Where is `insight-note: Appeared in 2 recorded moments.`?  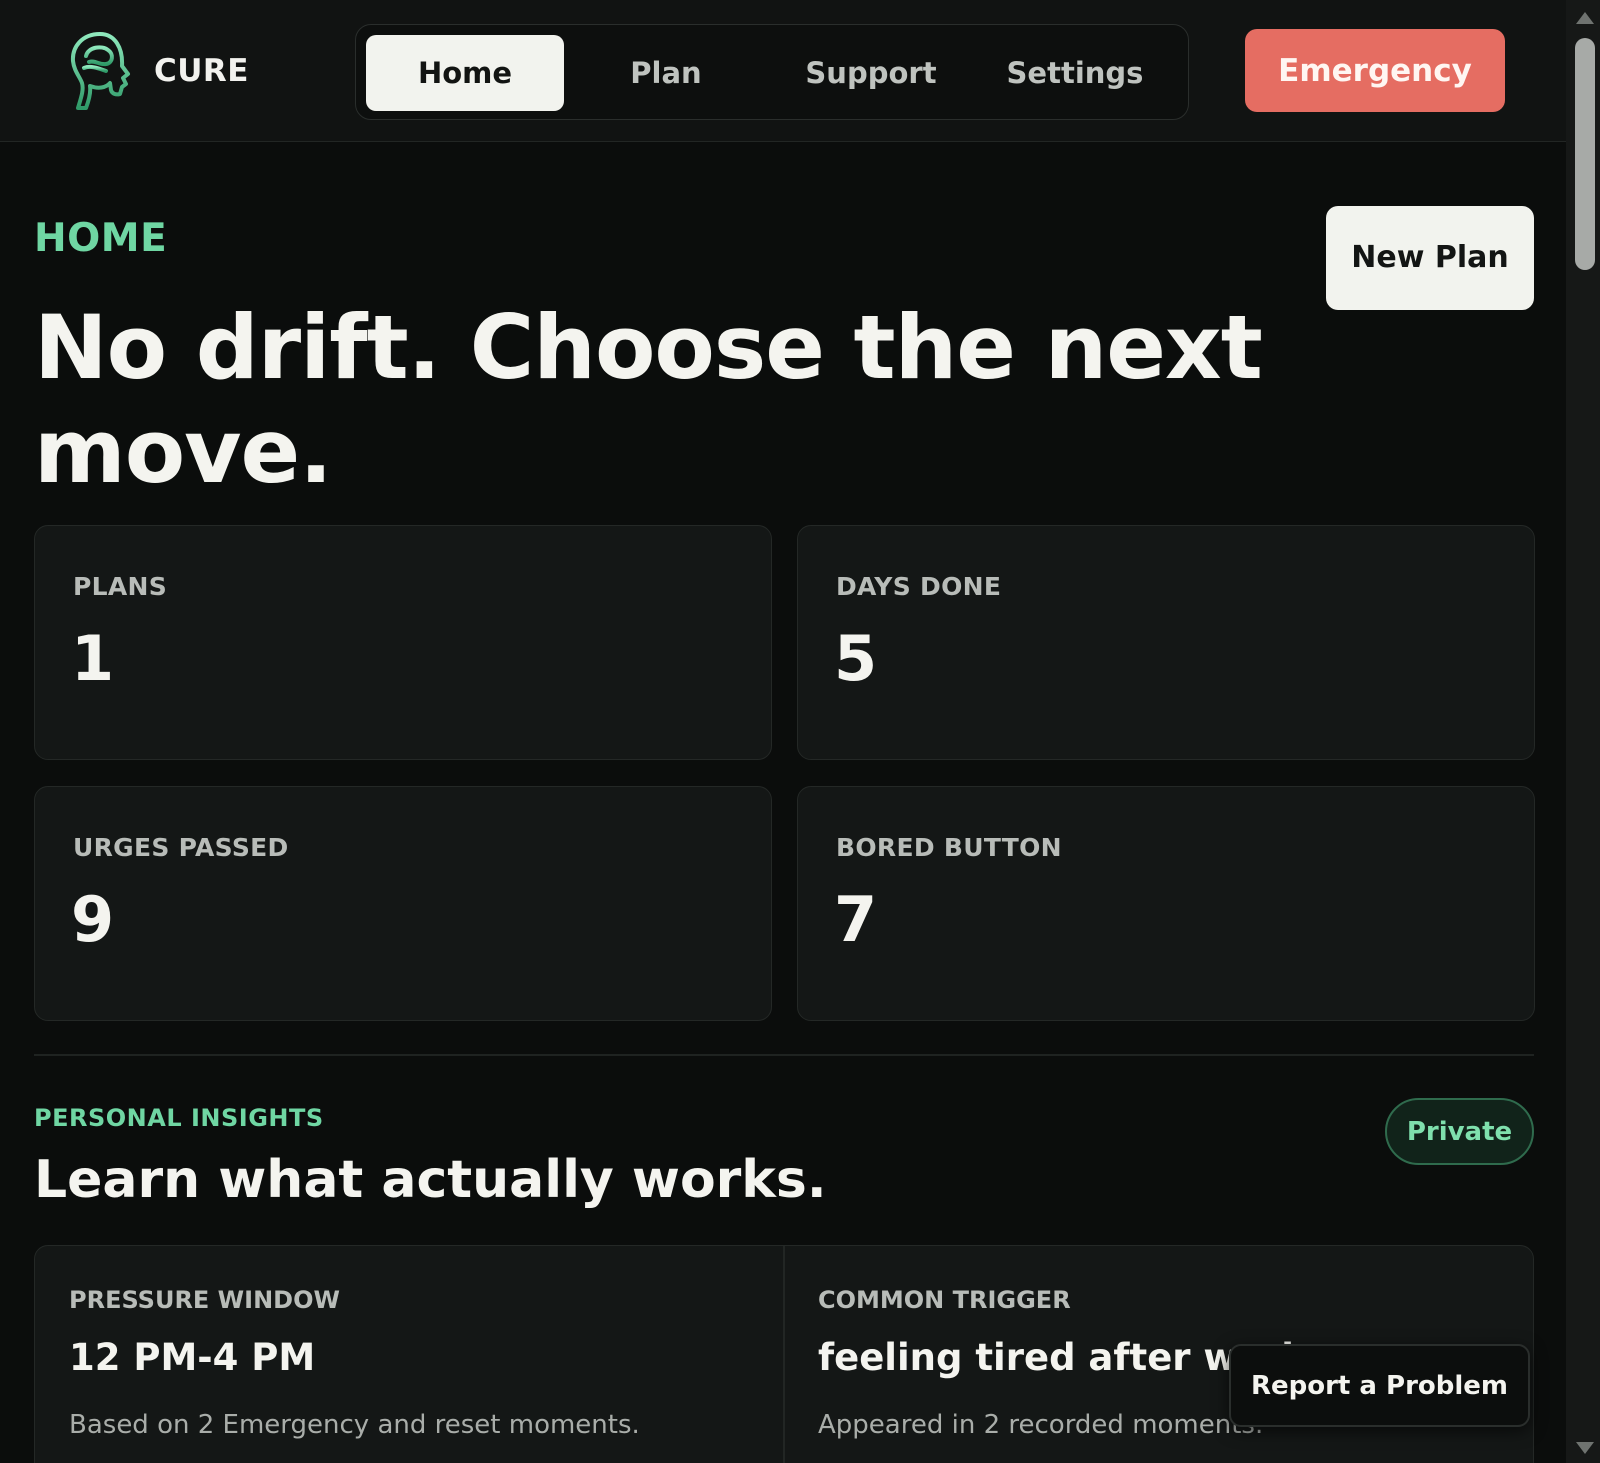 insight-note: Appeared in 2 recorded moments. is located at coordinates (1041, 1425).